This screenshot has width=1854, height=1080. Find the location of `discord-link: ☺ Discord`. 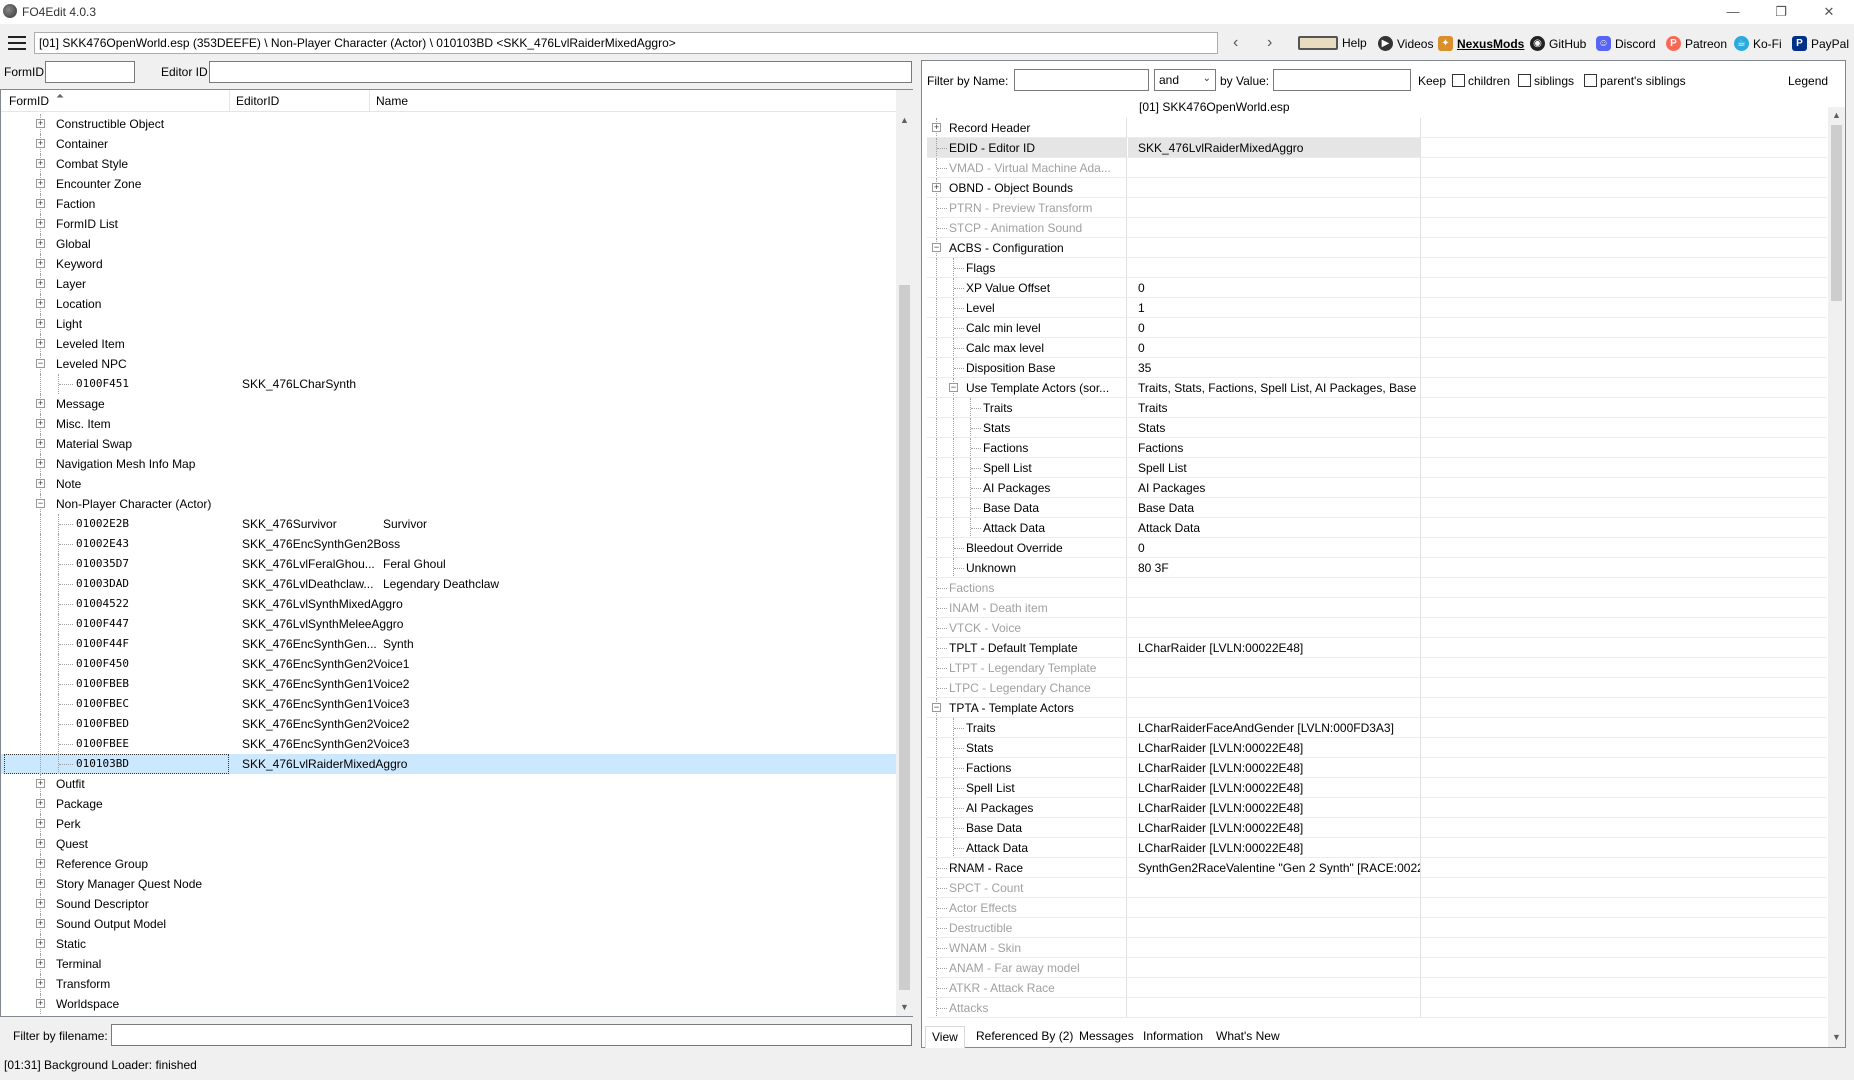

discord-link: ☺ Discord is located at coordinates (1626, 43).